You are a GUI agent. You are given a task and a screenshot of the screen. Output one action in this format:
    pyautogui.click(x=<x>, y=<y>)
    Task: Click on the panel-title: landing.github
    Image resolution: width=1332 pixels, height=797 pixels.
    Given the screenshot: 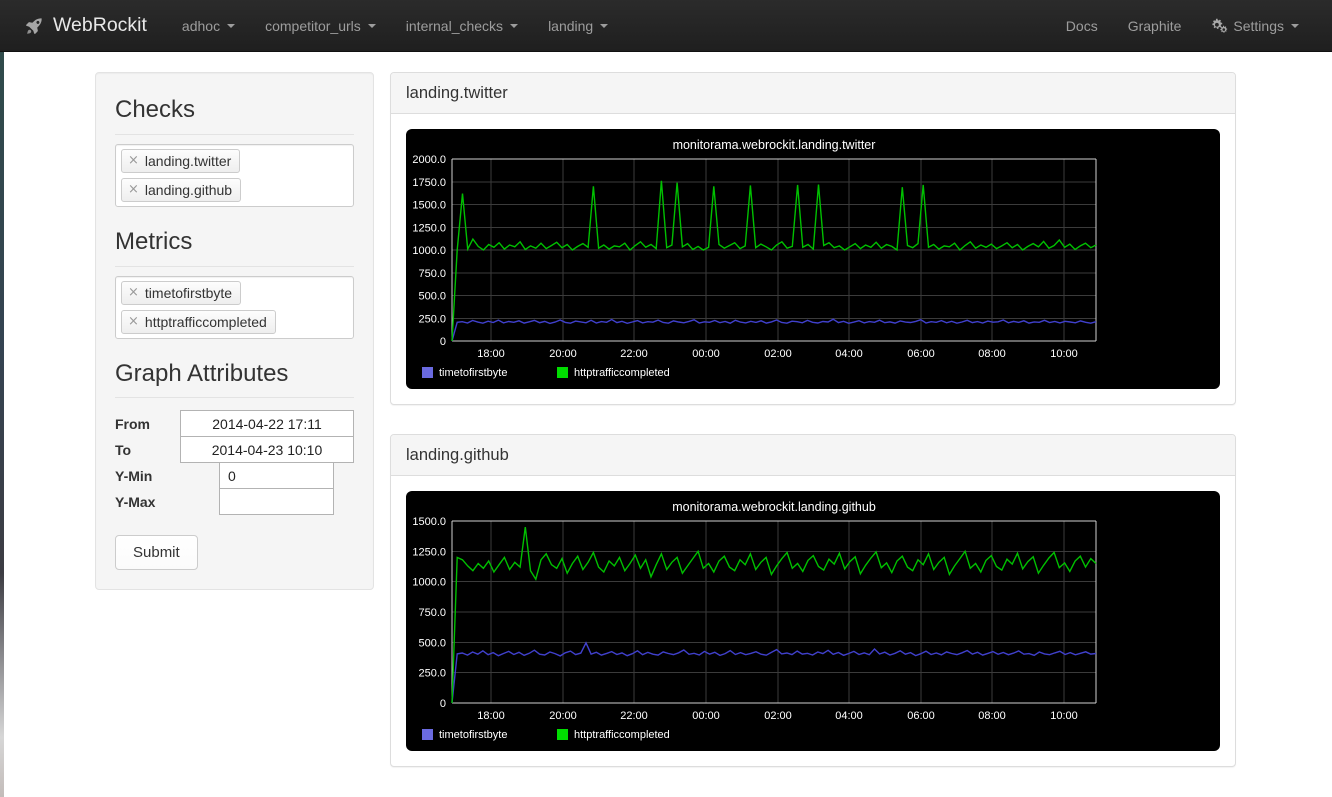 What is the action you would take?
    pyautogui.click(x=457, y=455)
    